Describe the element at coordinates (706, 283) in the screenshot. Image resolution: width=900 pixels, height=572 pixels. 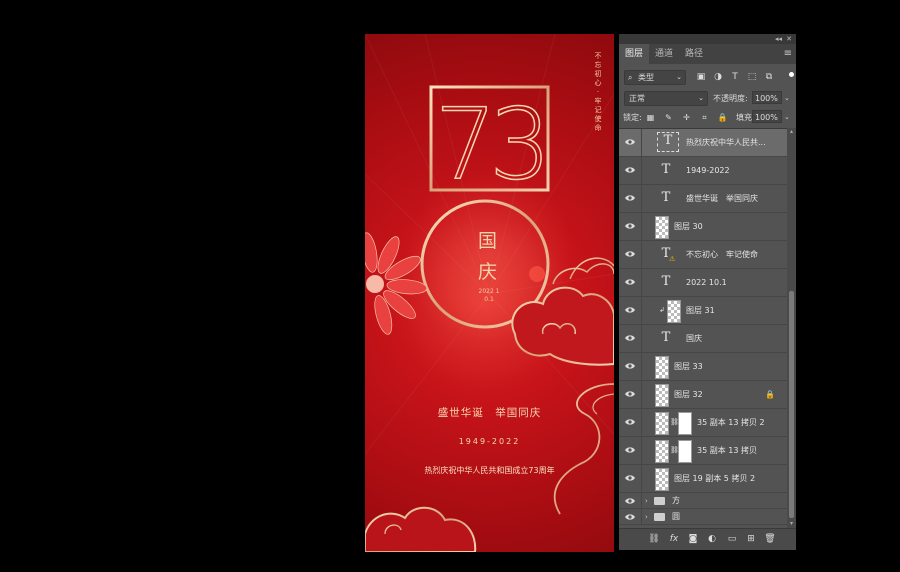
I see `layer-name: 2022 10.1` at that location.